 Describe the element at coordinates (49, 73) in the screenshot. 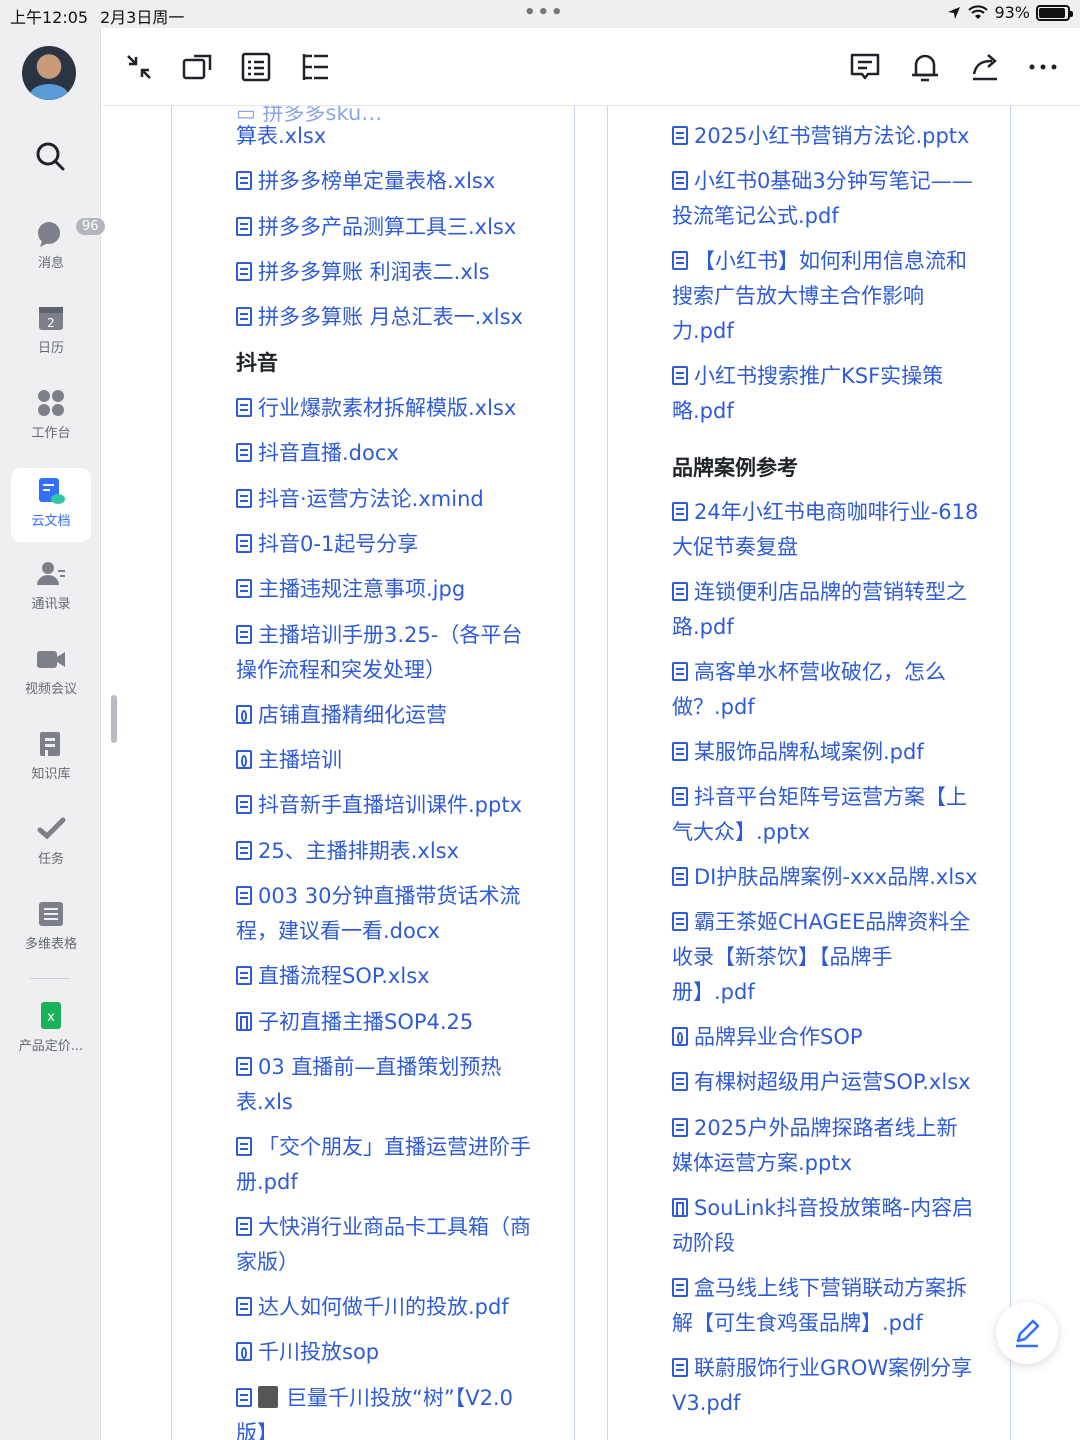

I see `avatar` at that location.